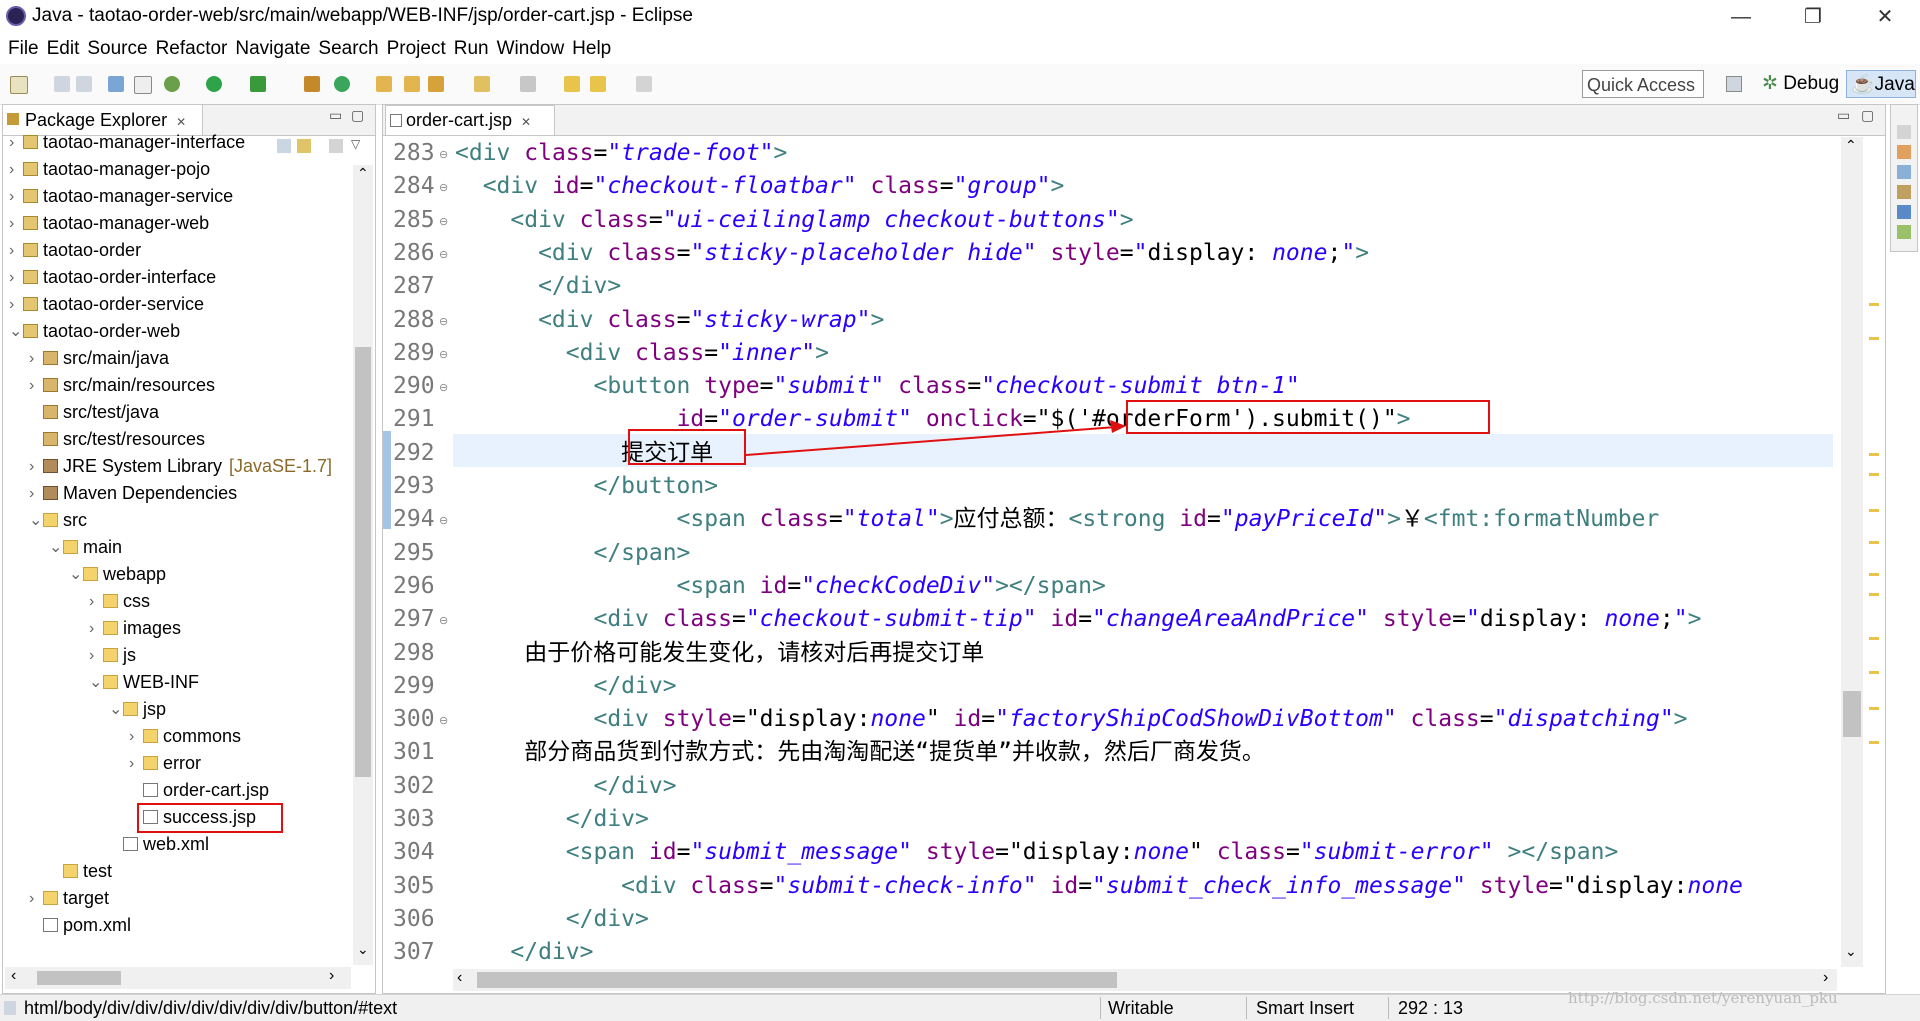 This screenshot has height=1021, width=1920. Describe the element at coordinates (935, 438) in the screenshot. I see `annotation-arrow` at that location.